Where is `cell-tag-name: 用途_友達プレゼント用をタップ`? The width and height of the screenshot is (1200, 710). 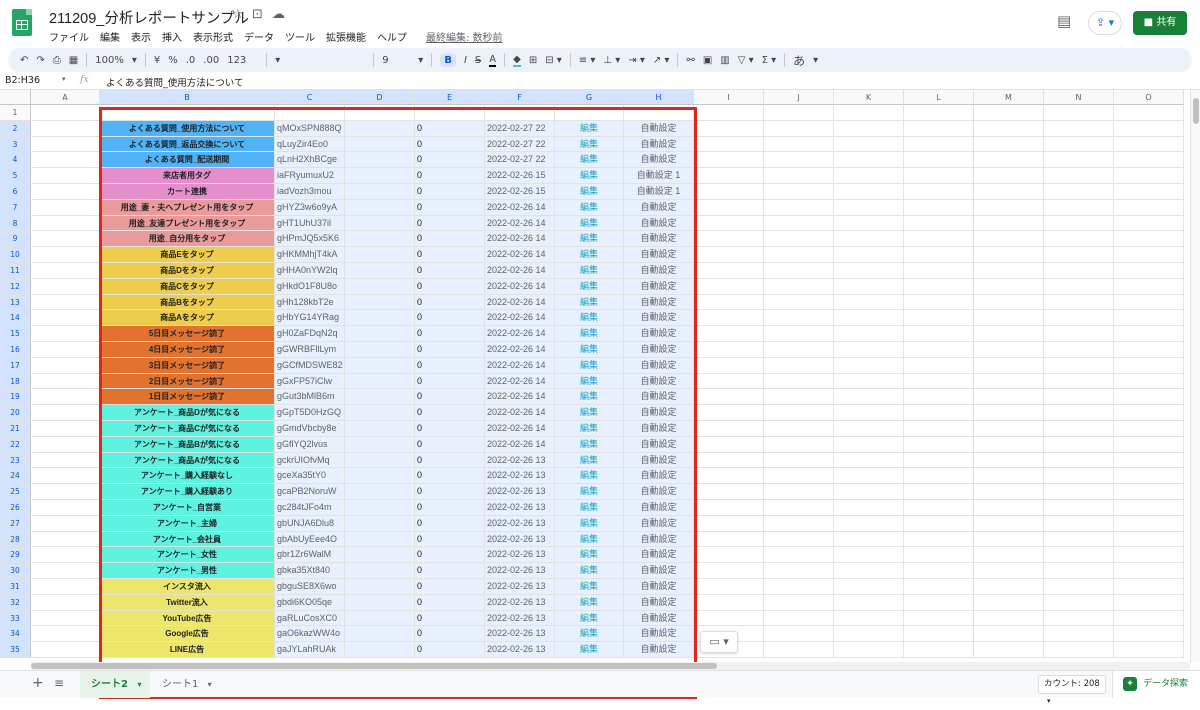 cell-tag-name: 用途_友達プレゼント用をタップ is located at coordinates (187, 223).